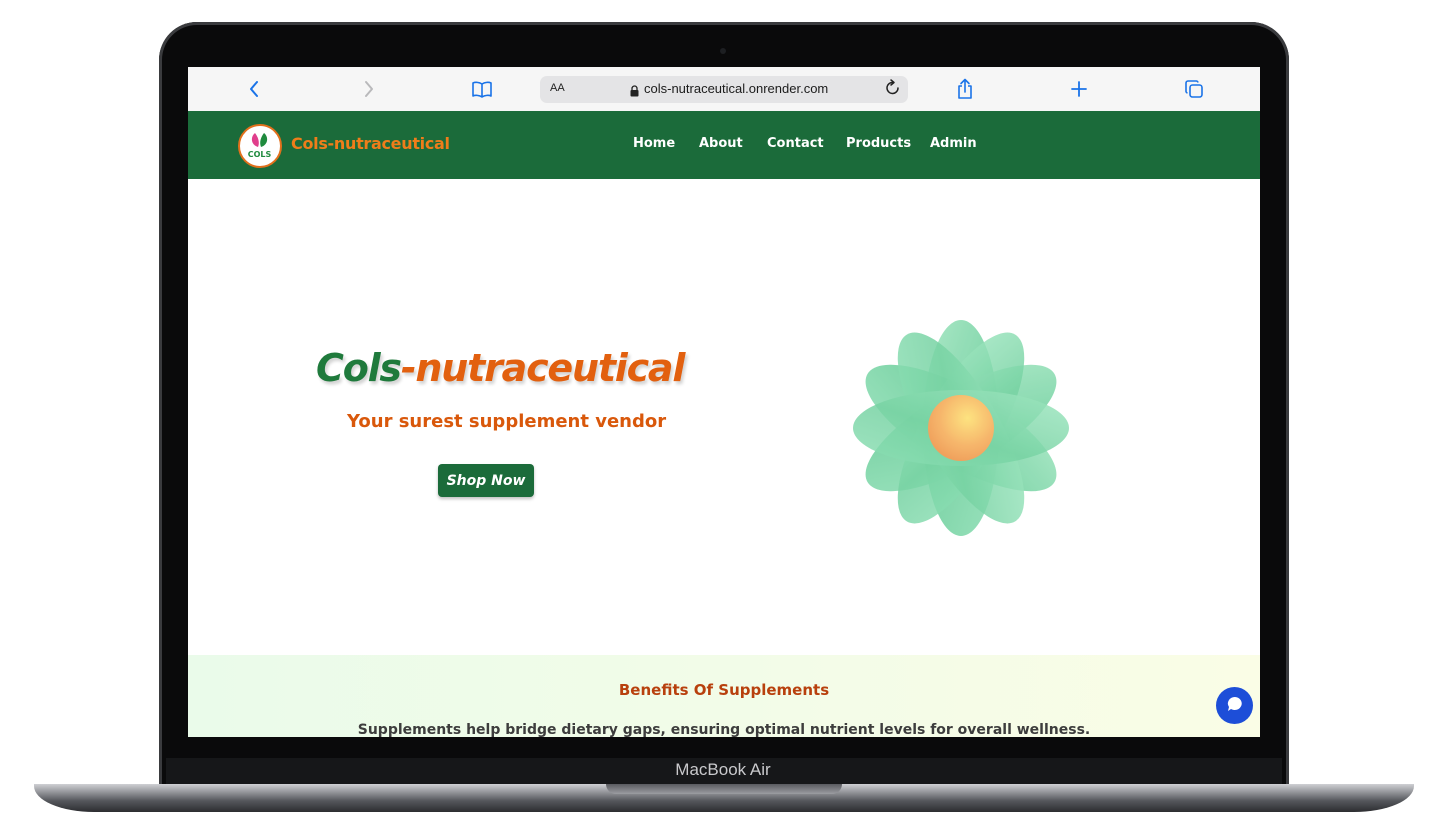  Describe the element at coordinates (486, 480) in the screenshot. I see `shop-now-button: Shop Now` at that location.